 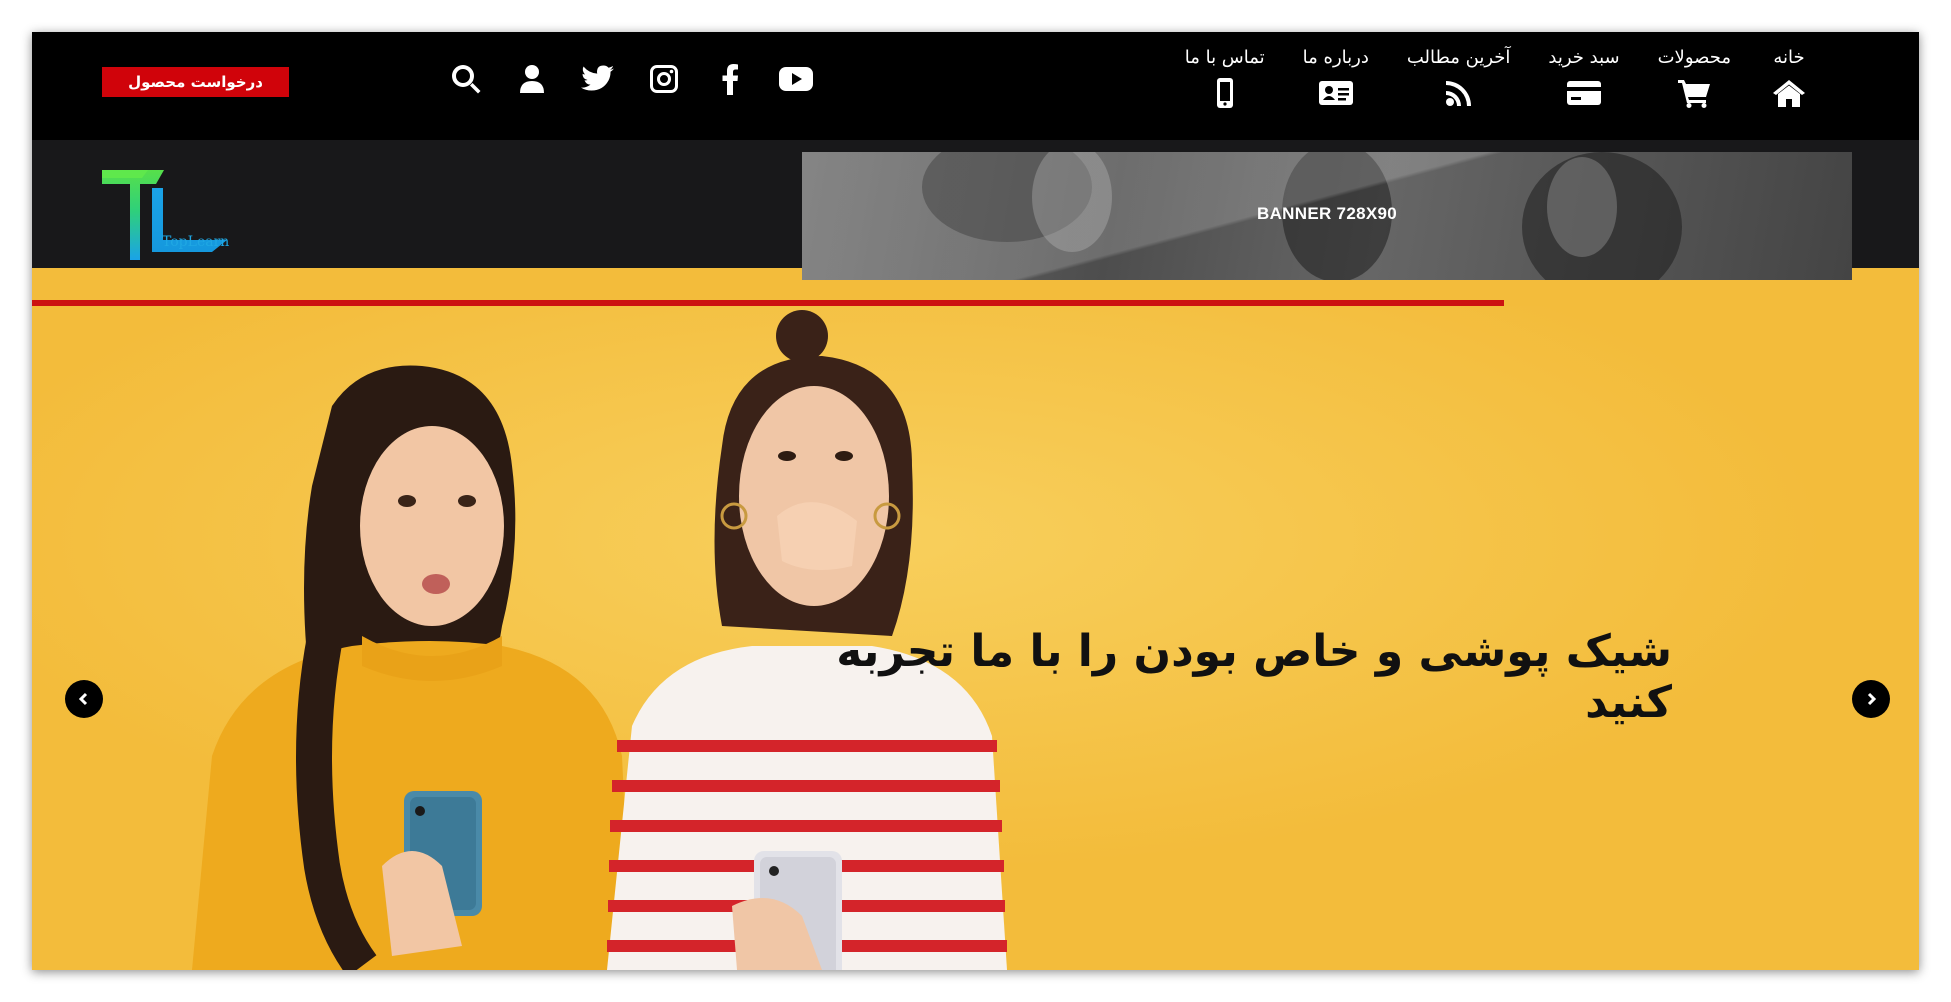 What do you see at coordinates (1459, 93) in the screenshot?
I see `rss-icon` at bounding box center [1459, 93].